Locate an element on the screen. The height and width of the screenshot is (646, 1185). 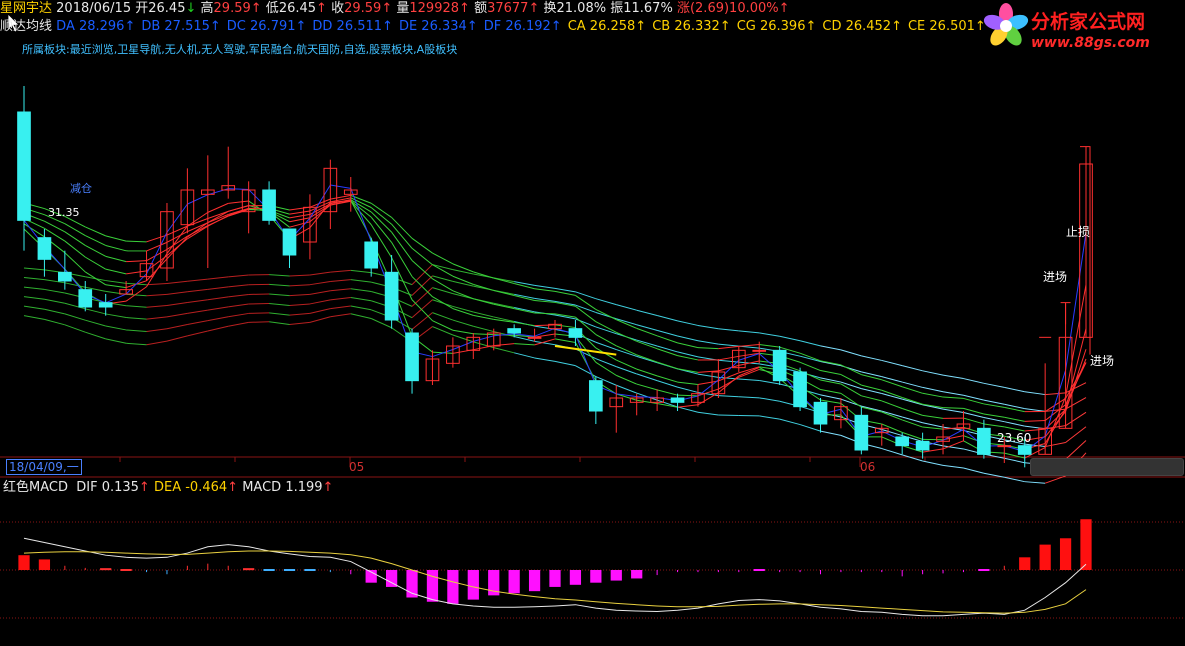
indicator-name: 顺达均线 is located at coordinates (26, 26).